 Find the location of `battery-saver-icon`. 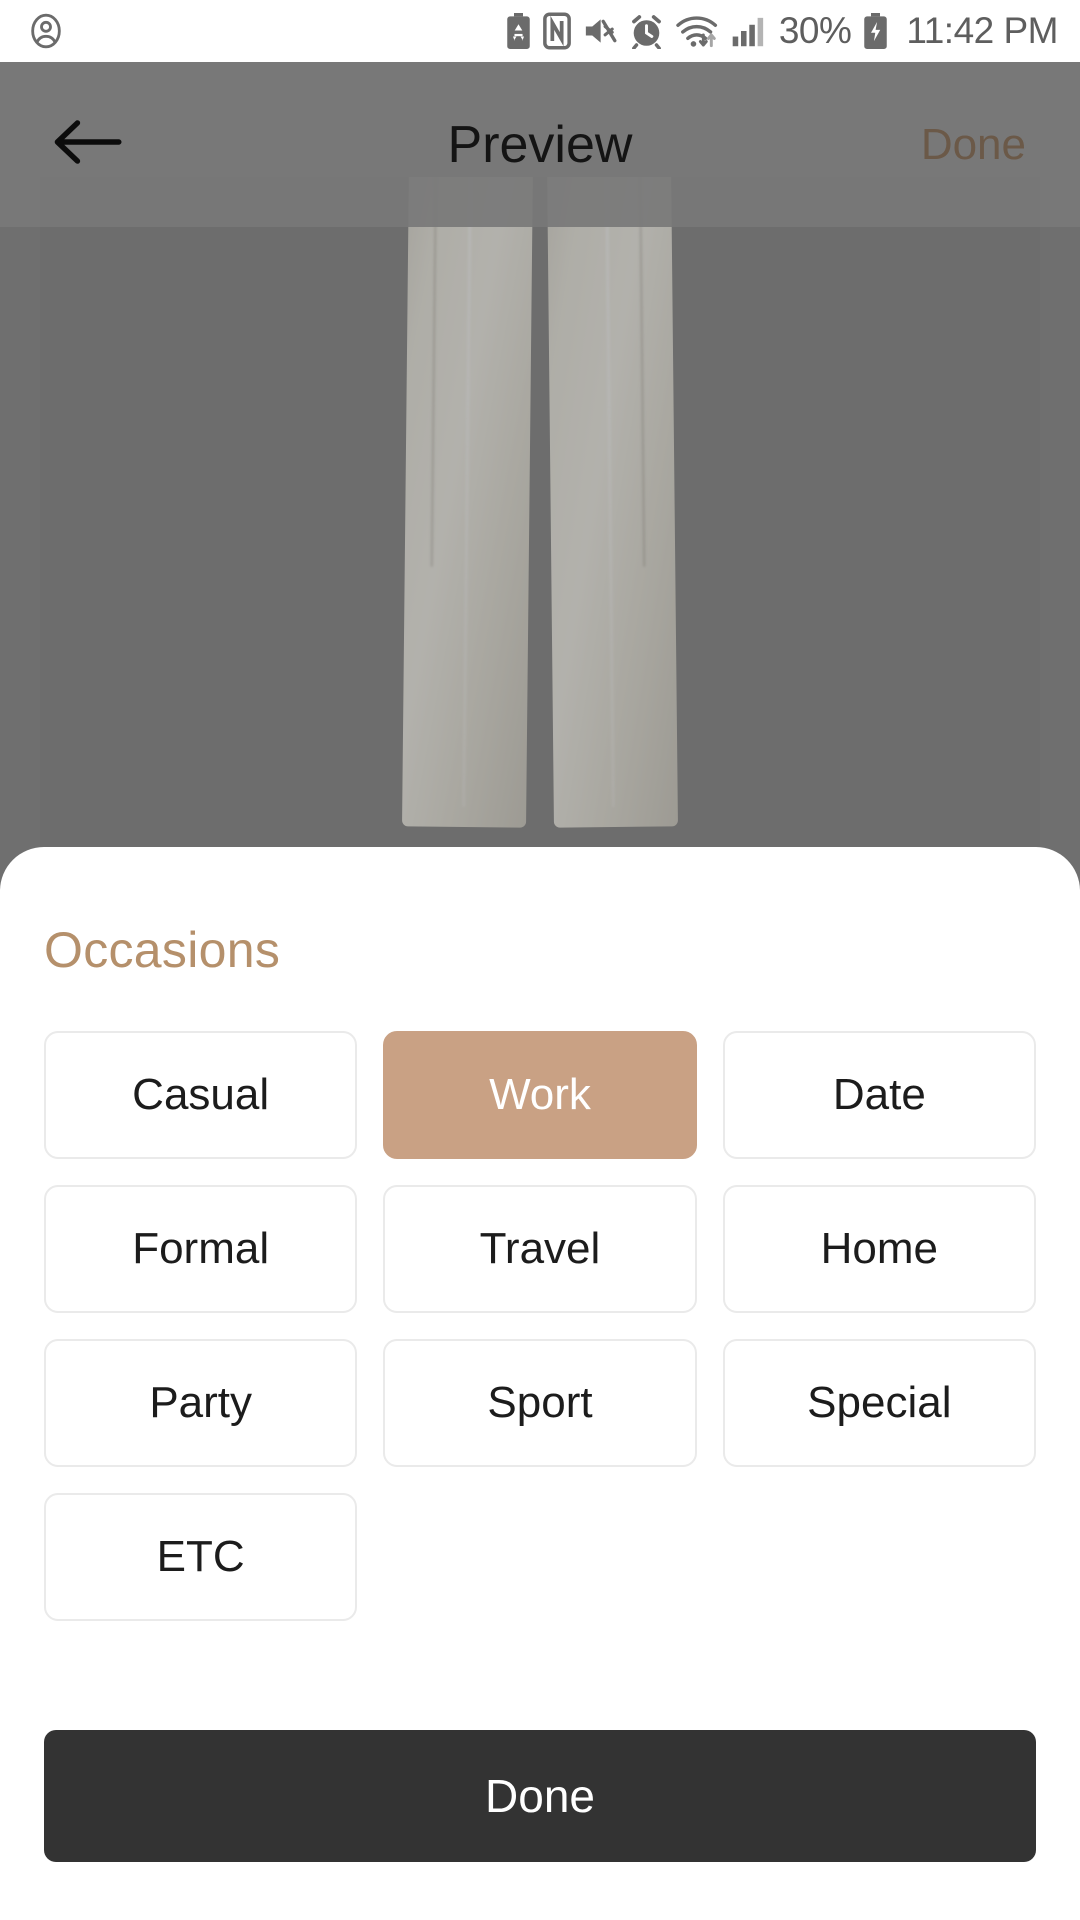

battery-saver-icon is located at coordinates (518, 31).